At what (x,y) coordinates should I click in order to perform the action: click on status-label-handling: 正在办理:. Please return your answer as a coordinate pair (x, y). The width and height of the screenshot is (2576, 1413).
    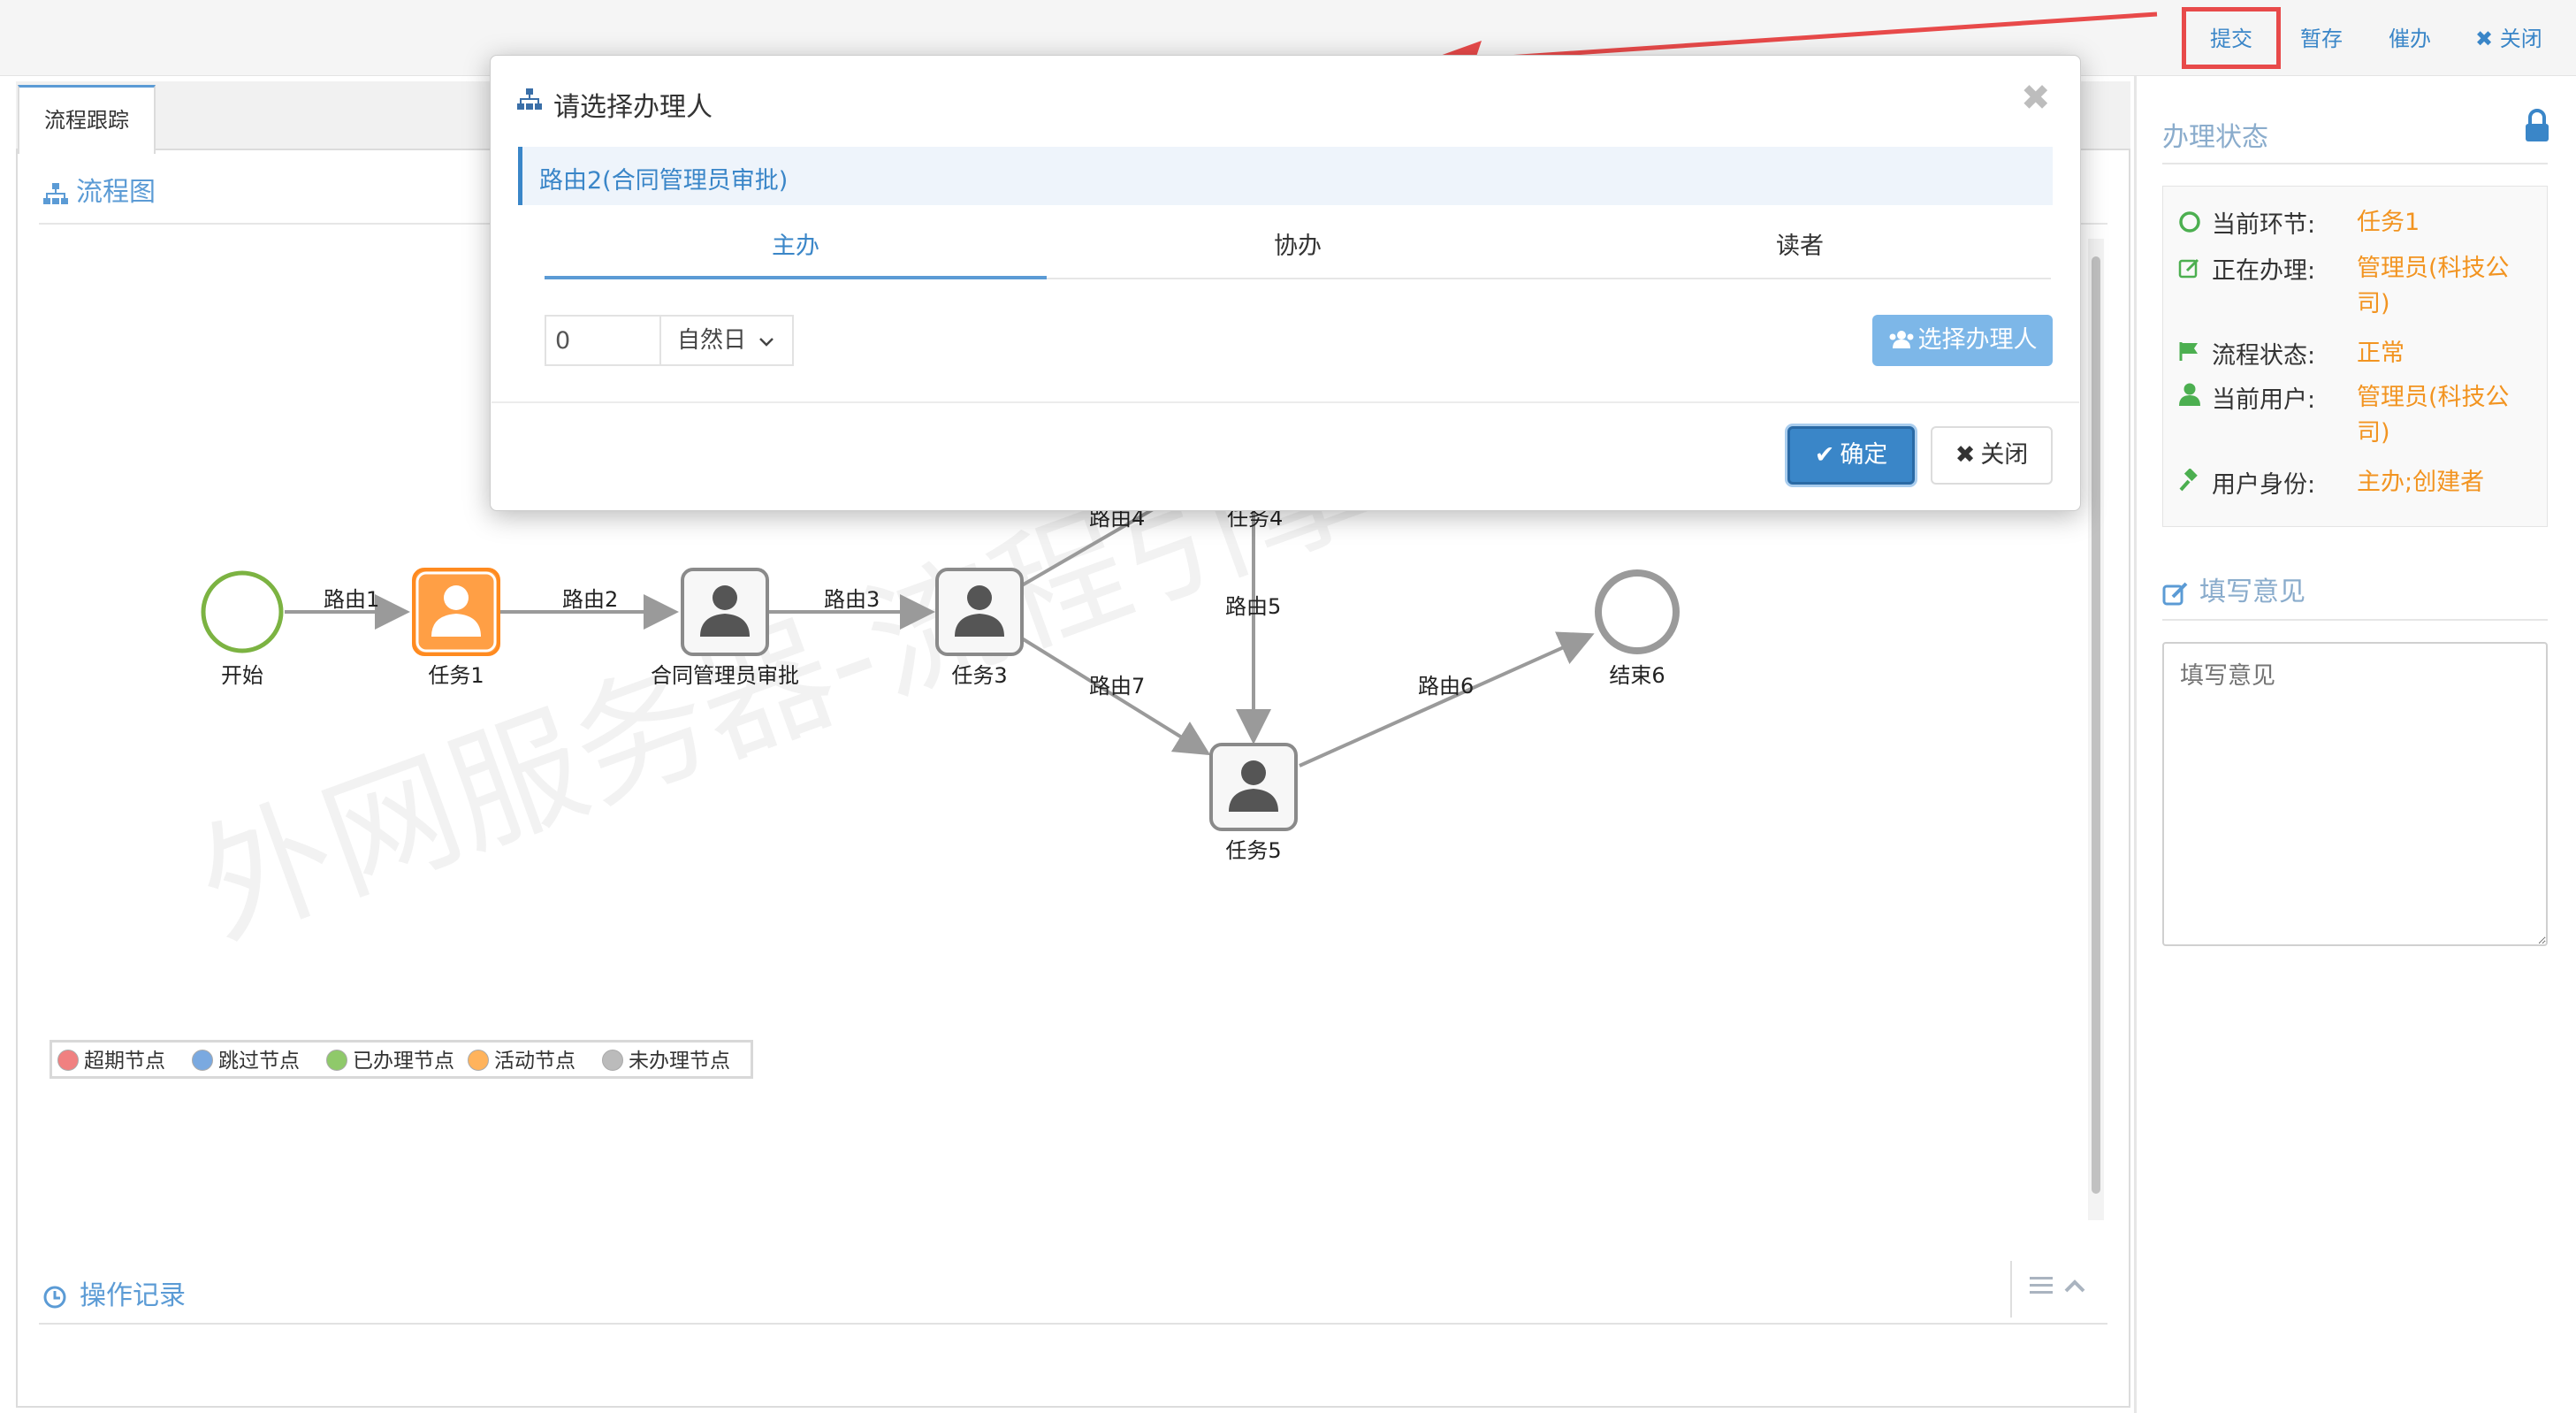
    Looking at the image, I should click on (2264, 271).